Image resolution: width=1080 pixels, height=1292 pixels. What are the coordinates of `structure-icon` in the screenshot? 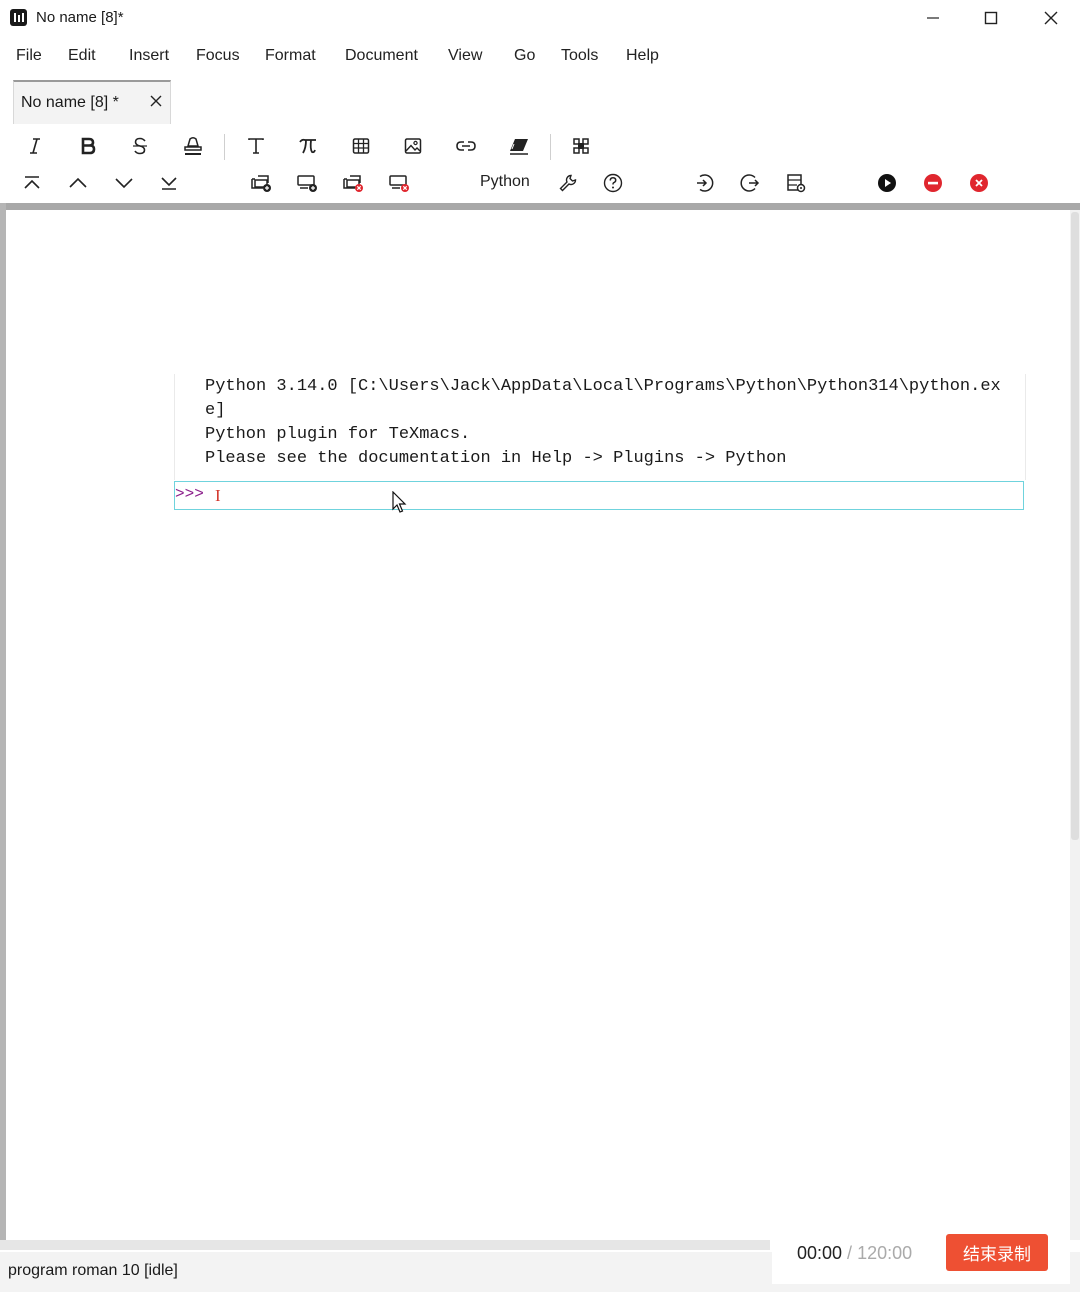 It's located at (581, 146).